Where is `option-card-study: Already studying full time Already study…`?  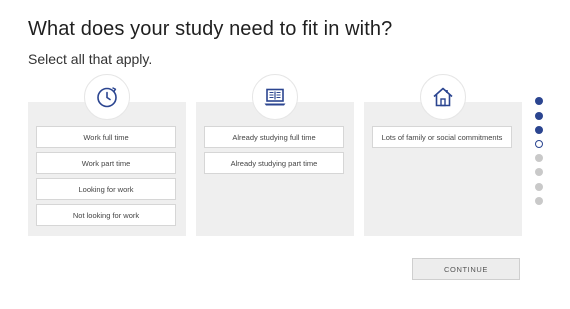
option-card-study: Already studying full time Already study… is located at coordinates (275, 155).